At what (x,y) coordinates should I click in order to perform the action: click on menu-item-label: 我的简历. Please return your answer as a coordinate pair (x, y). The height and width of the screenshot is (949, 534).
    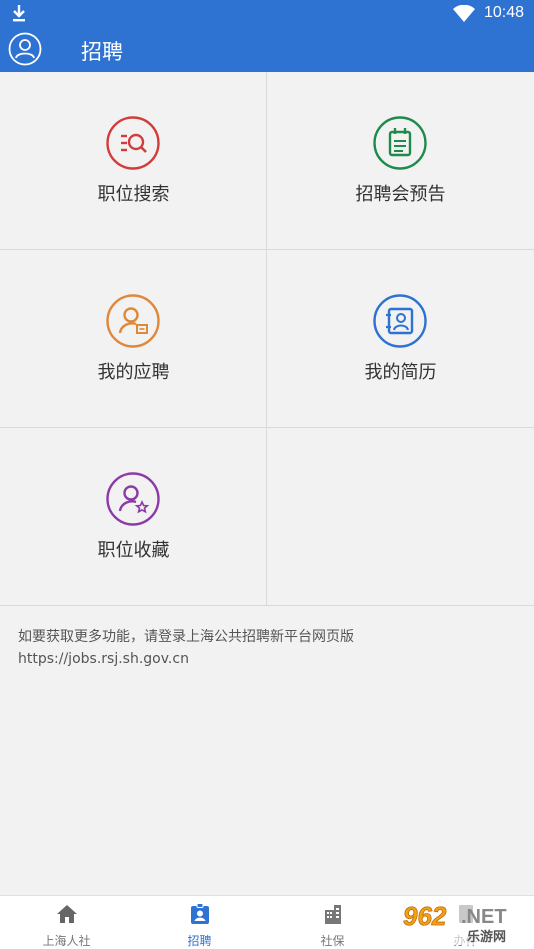
    Looking at the image, I should click on (400, 372).